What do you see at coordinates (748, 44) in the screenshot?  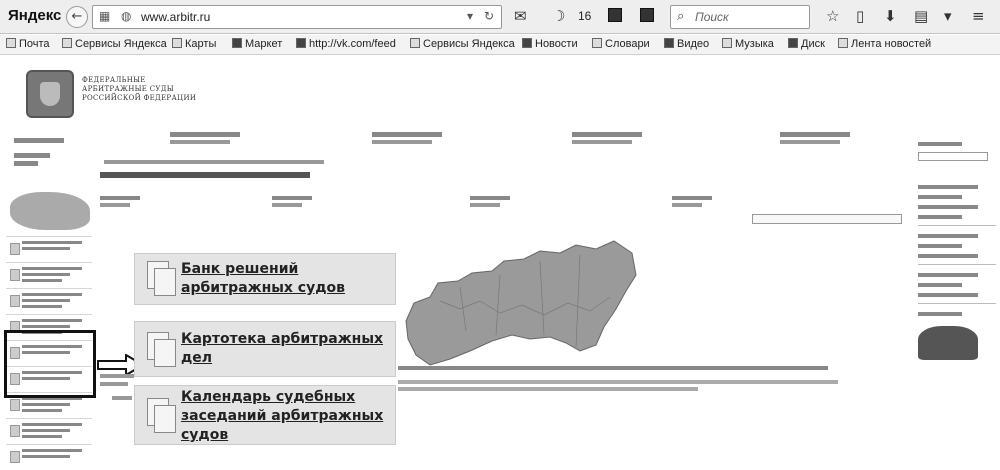 I see `bookmark-item: Музыка` at bounding box center [748, 44].